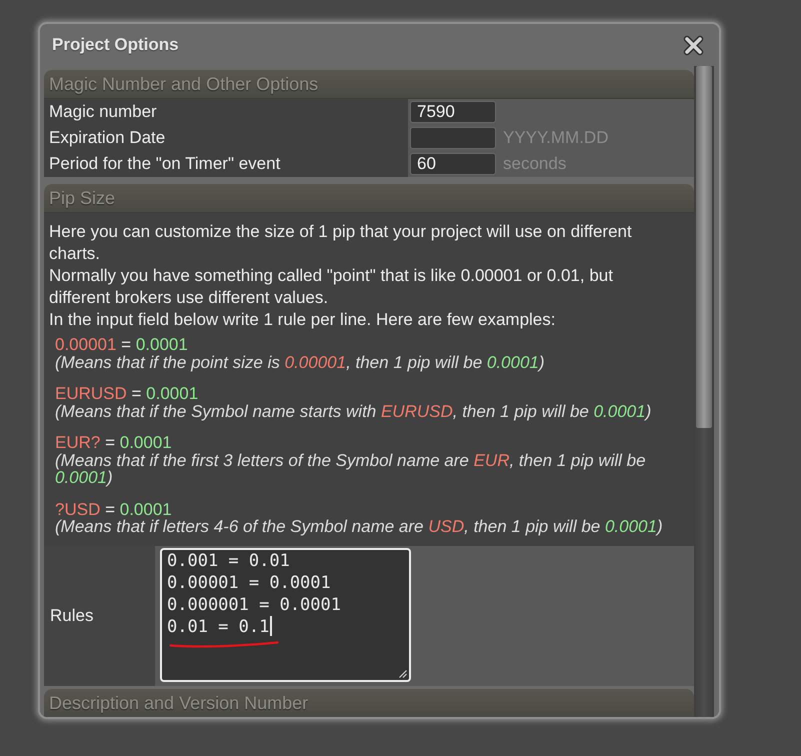 The height and width of the screenshot is (756, 801). What do you see at coordinates (353, 411) in the screenshot?
I see `example-explanation: (Means that if the Symbol name starts with EURUSD, then 1 pip will be 0.0001)` at bounding box center [353, 411].